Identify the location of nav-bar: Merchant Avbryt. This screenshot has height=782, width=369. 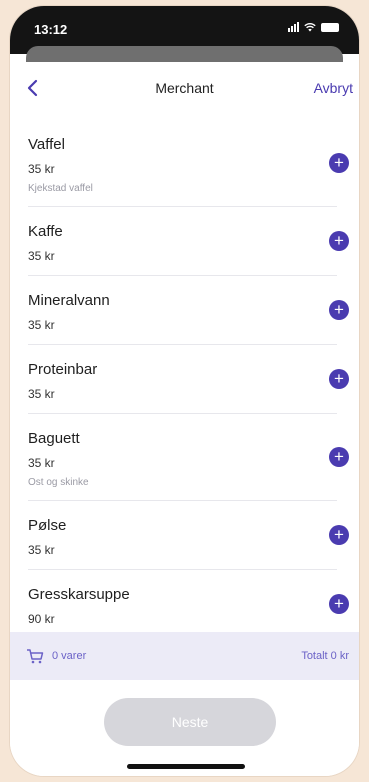
(184, 88).